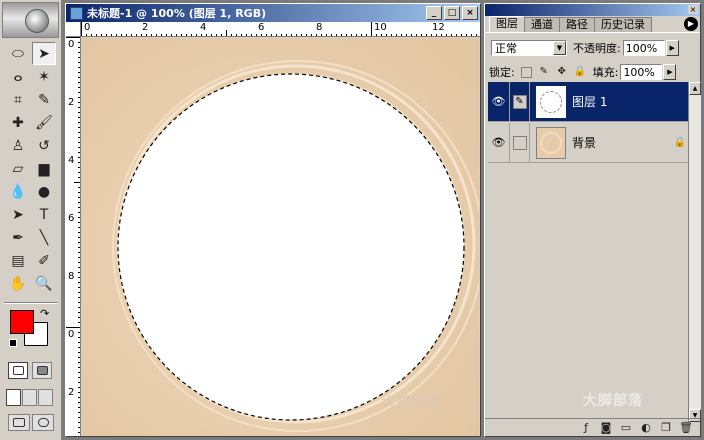 The height and width of the screenshot is (440, 704). I want to click on standard-screen-mode-button, so click(13, 397).